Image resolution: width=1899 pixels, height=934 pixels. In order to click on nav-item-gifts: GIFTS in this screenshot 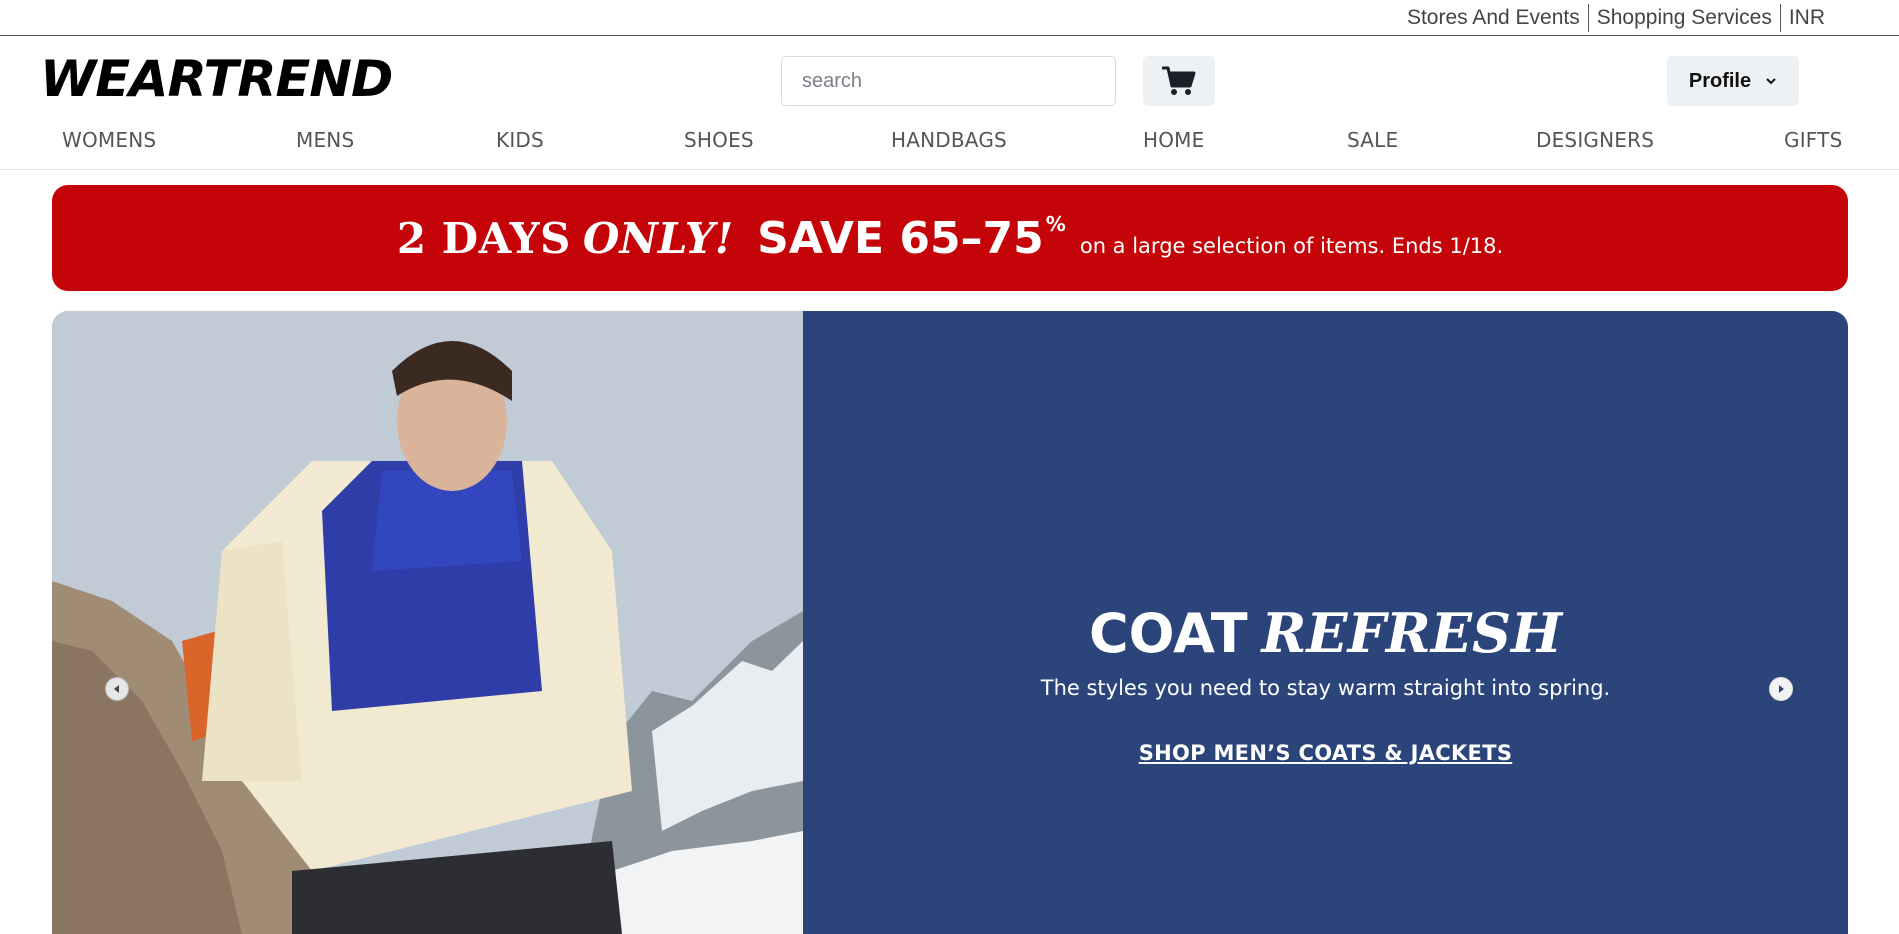, I will do `click(1813, 140)`.